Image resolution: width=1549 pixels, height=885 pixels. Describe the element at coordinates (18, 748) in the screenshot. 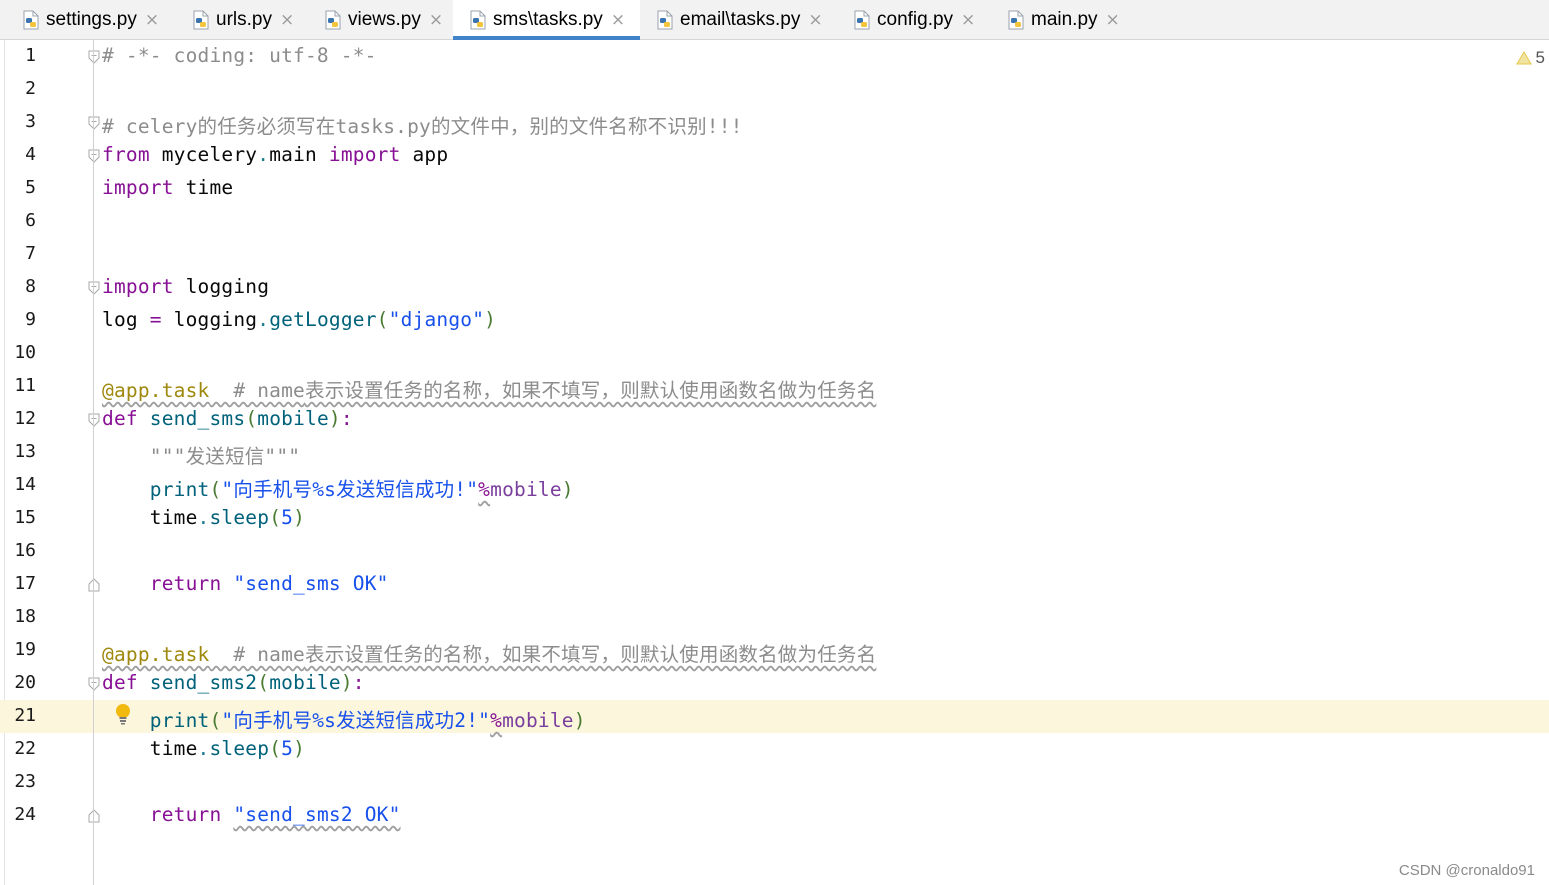

I see `line-number: 22` at that location.